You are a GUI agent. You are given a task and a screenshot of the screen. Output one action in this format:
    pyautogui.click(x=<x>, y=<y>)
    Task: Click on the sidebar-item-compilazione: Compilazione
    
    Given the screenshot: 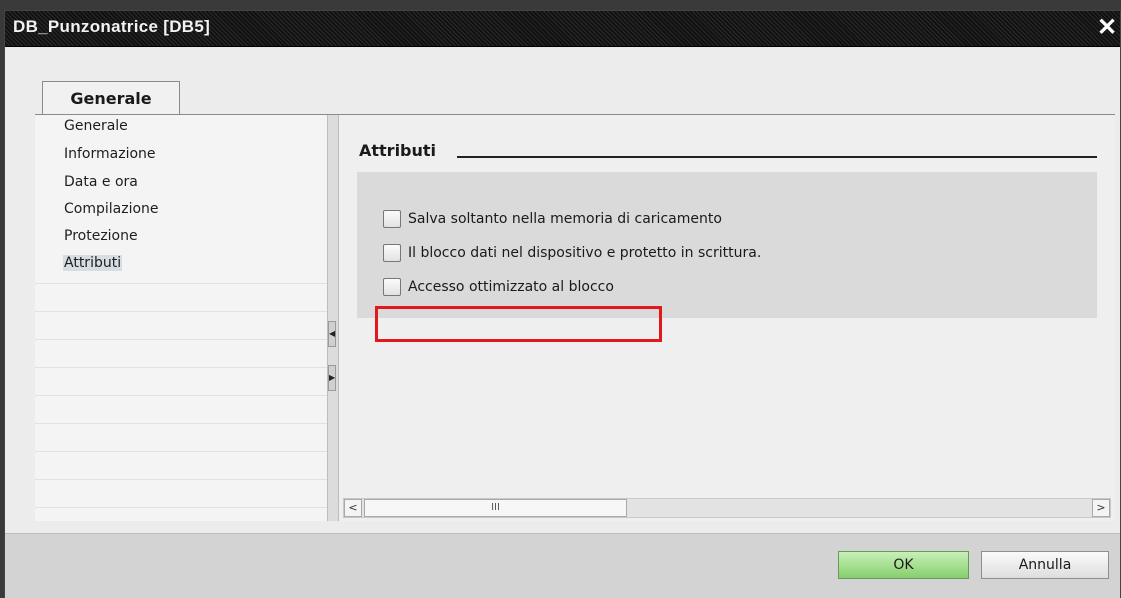 What is the action you would take?
    pyautogui.click(x=111, y=209)
    